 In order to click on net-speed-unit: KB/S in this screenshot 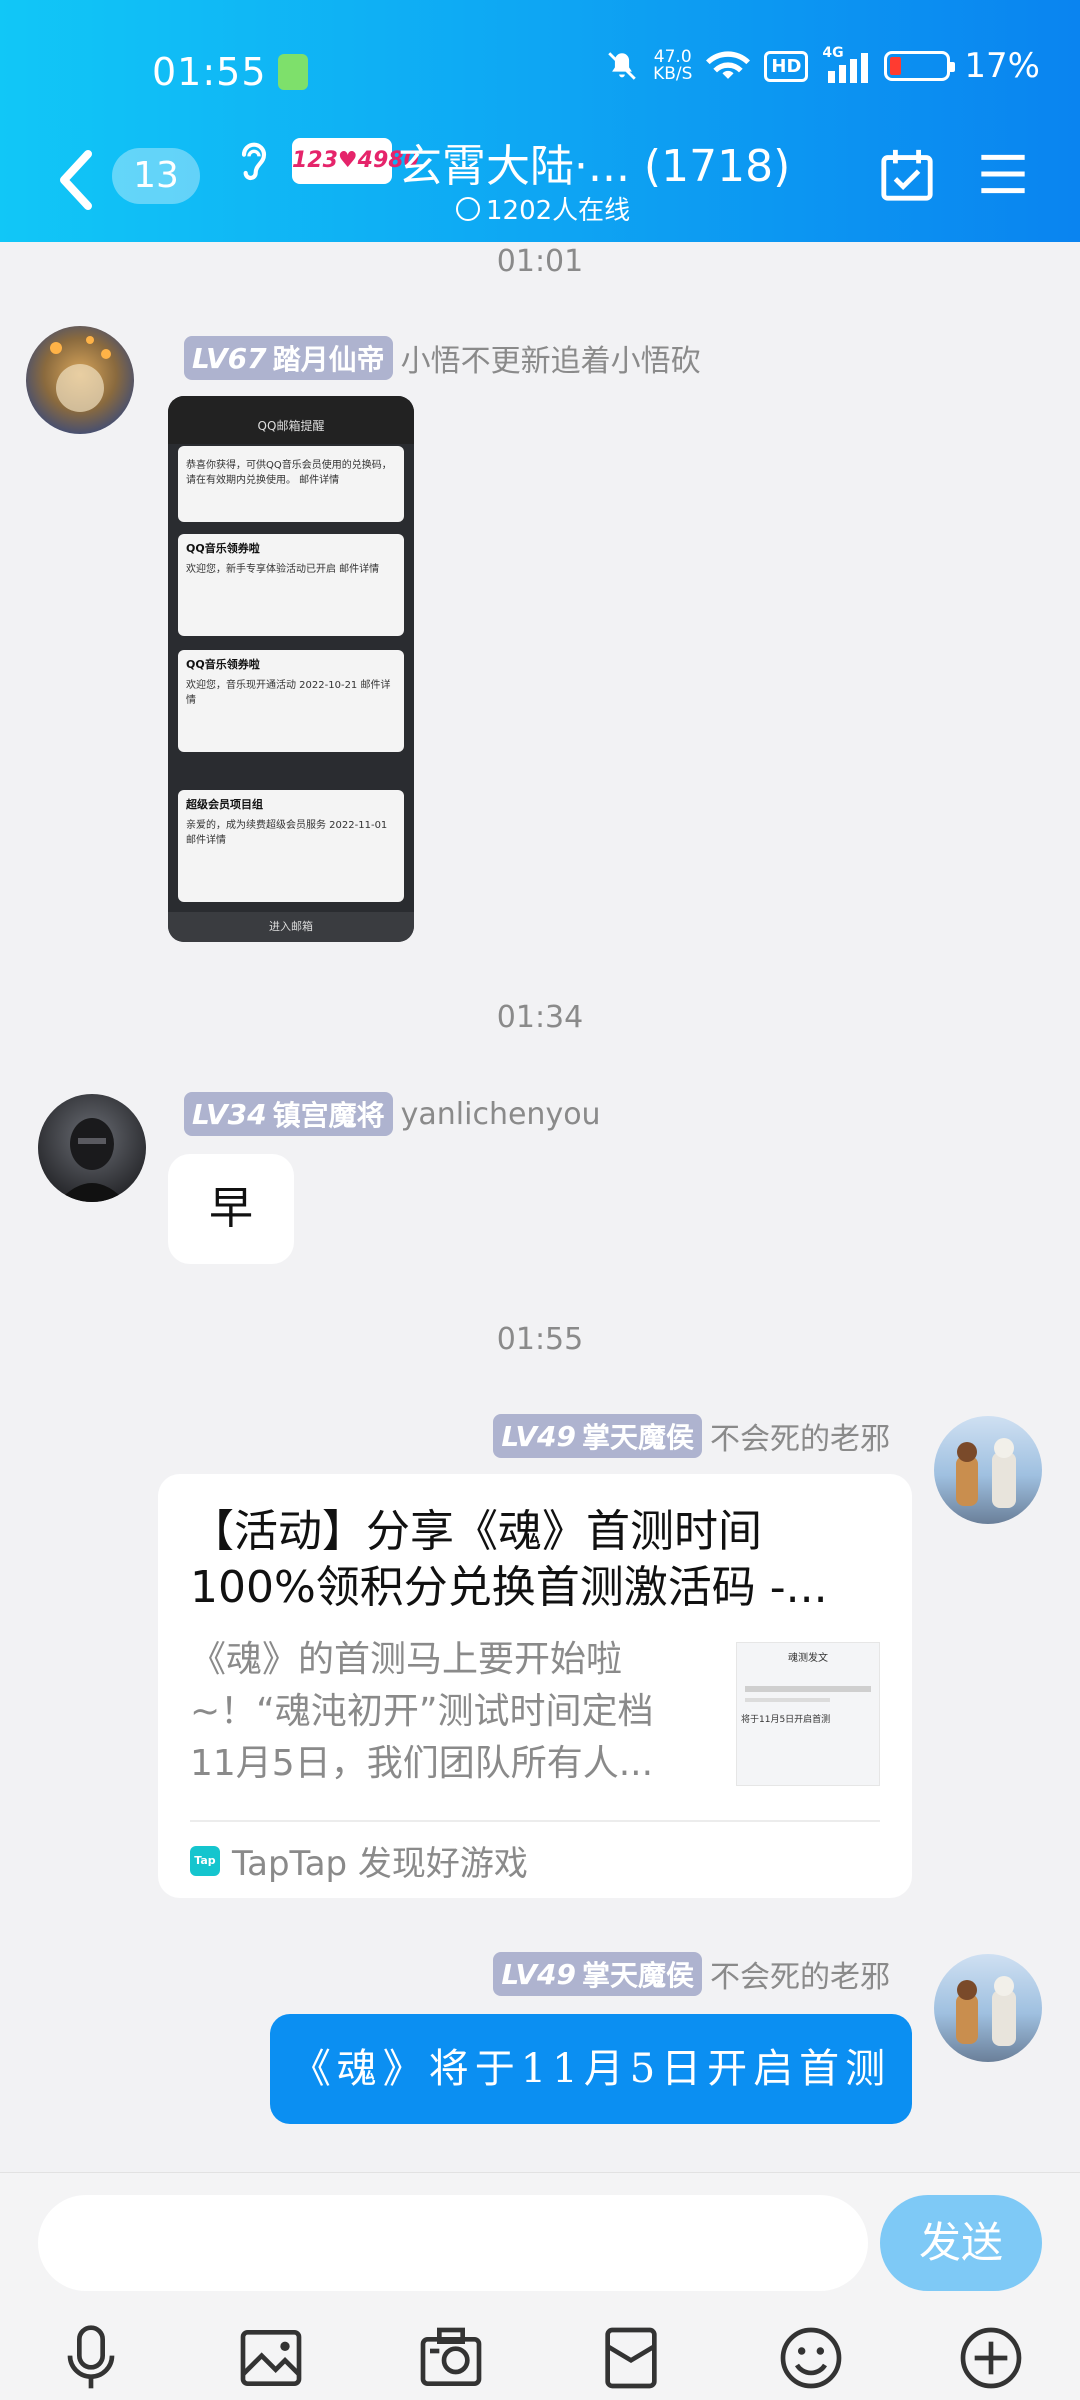, I will do `click(673, 74)`.